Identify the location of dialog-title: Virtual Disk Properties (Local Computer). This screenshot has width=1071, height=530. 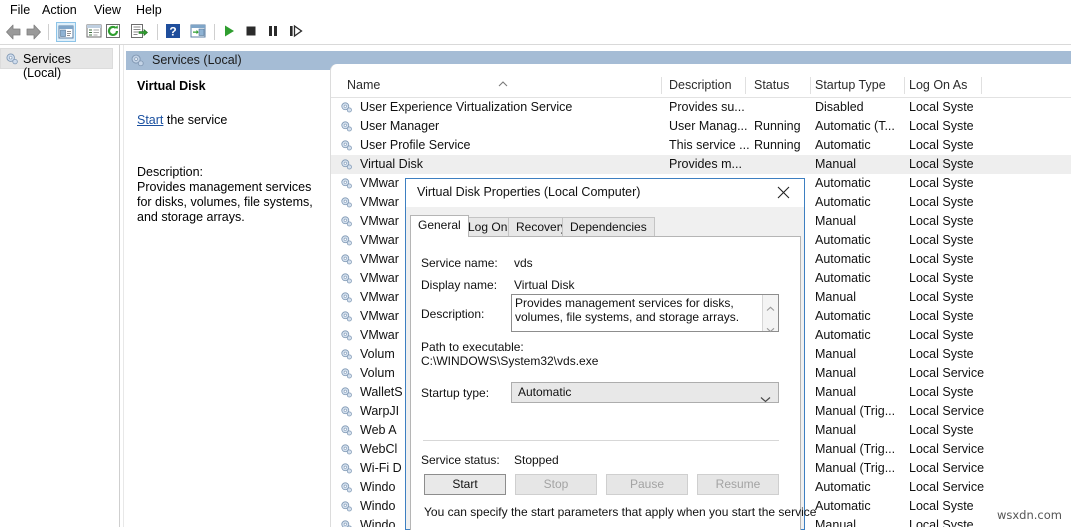
(529, 192).